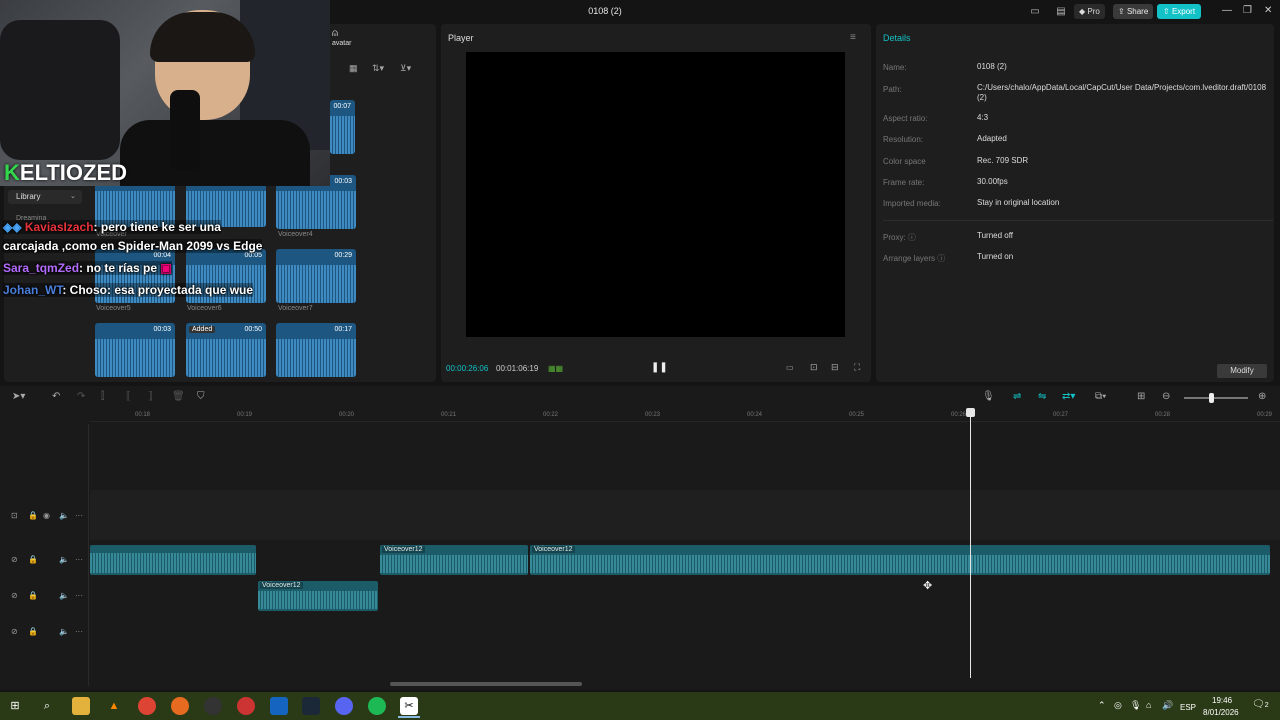 This screenshot has height=720, width=1280. What do you see at coordinates (655, 194) in the screenshot?
I see `video-preview` at bounding box center [655, 194].